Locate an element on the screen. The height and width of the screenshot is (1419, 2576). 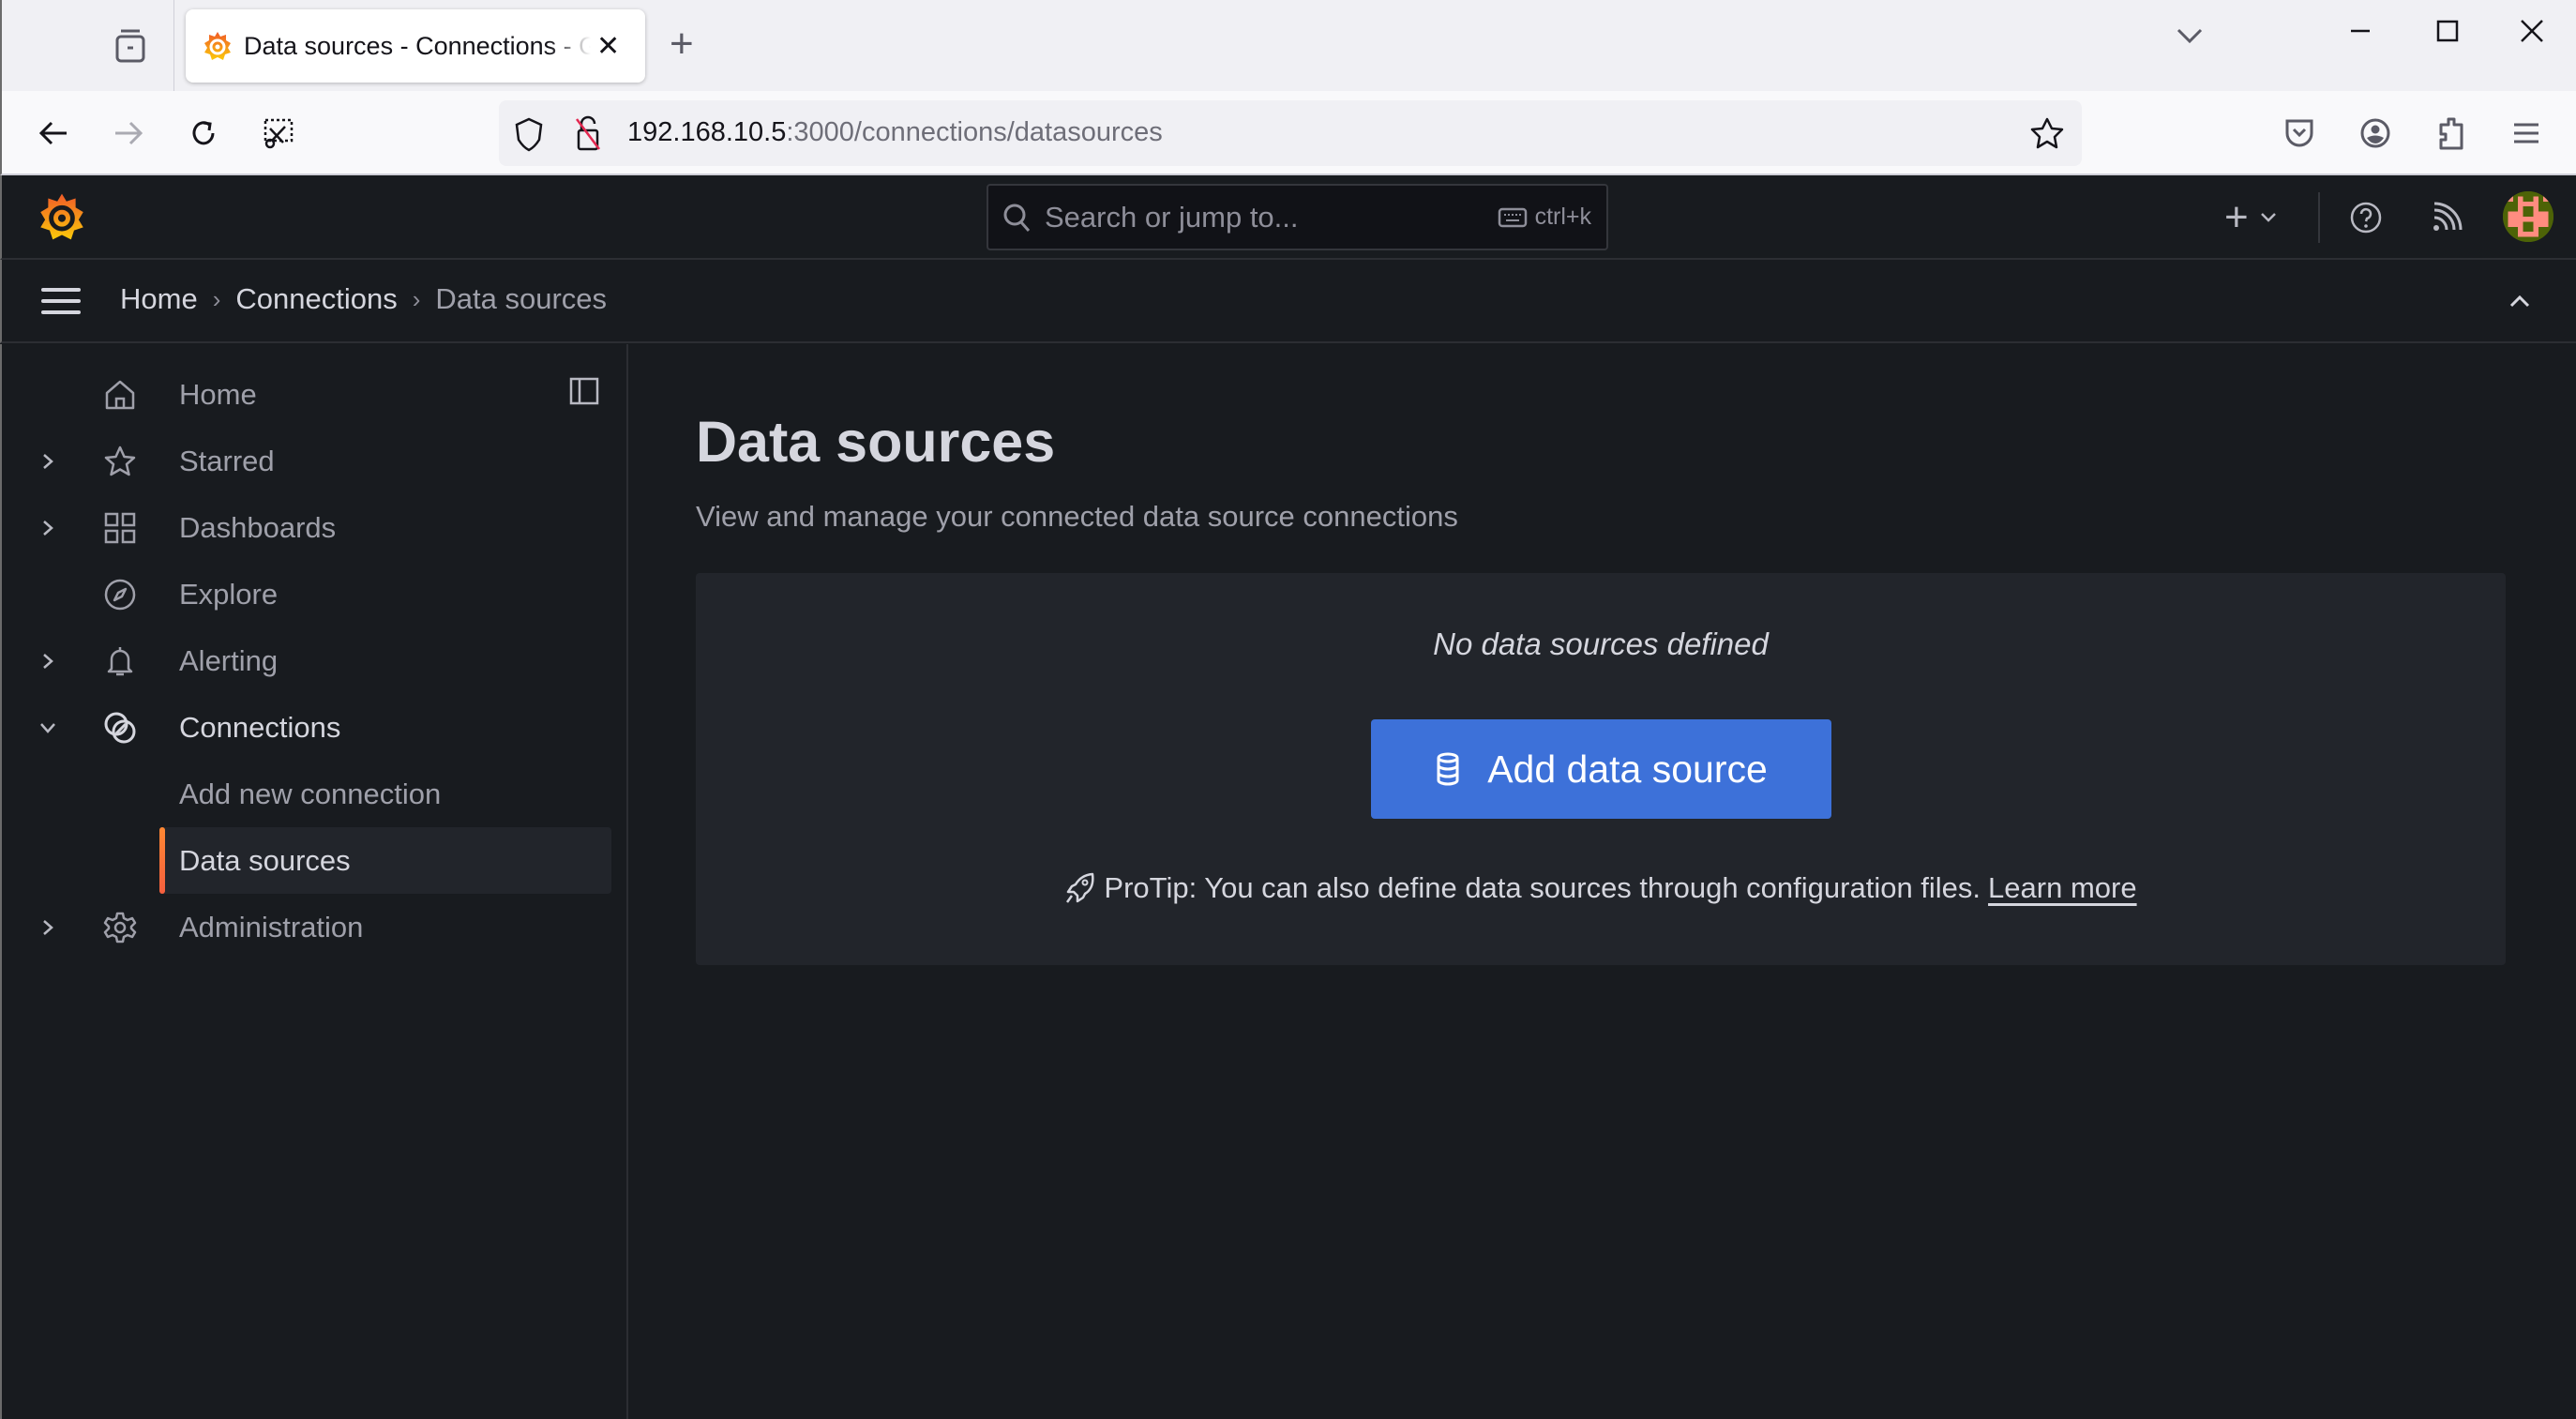
pocket-button is located at coordinates (2299, 133).